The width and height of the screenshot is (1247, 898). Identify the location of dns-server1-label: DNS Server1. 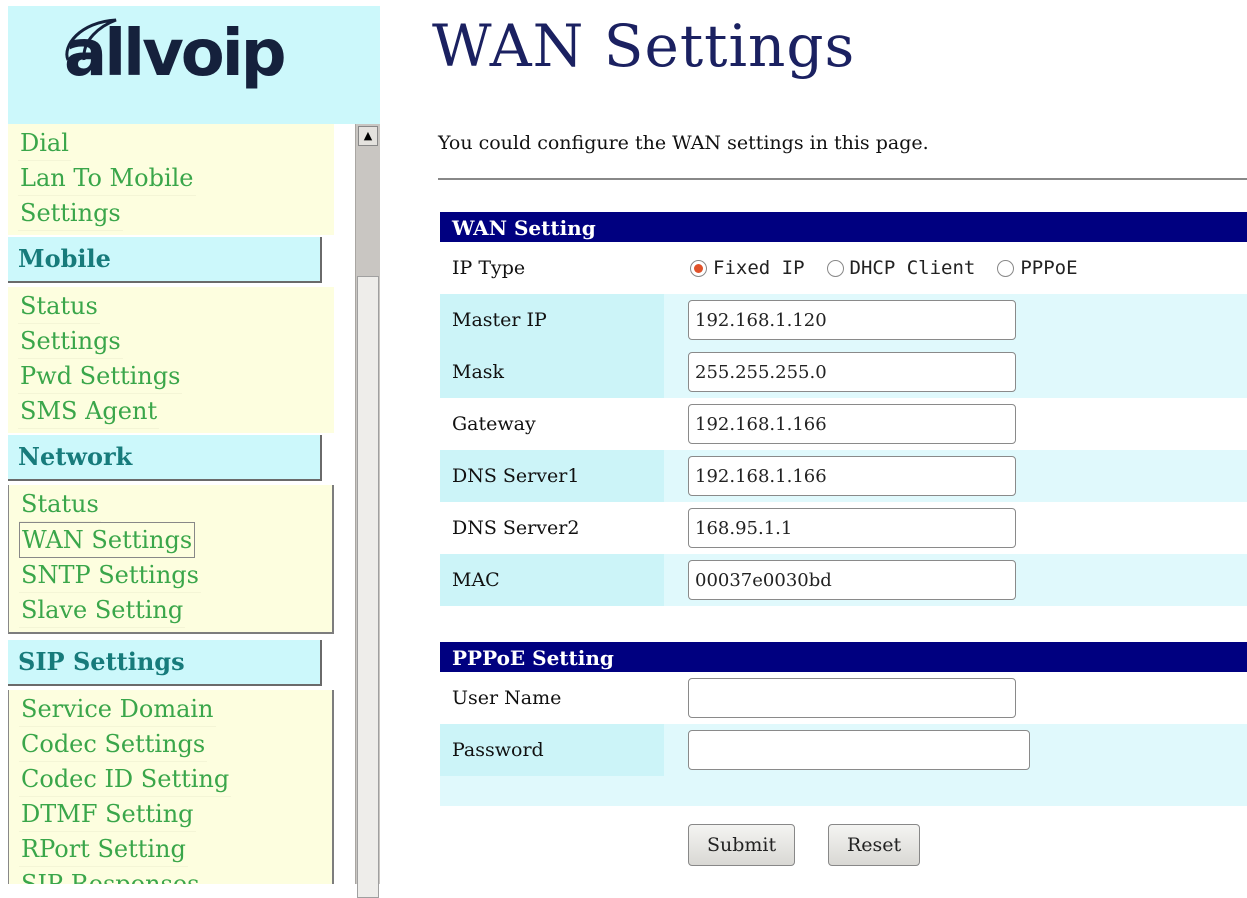
(552, 476).